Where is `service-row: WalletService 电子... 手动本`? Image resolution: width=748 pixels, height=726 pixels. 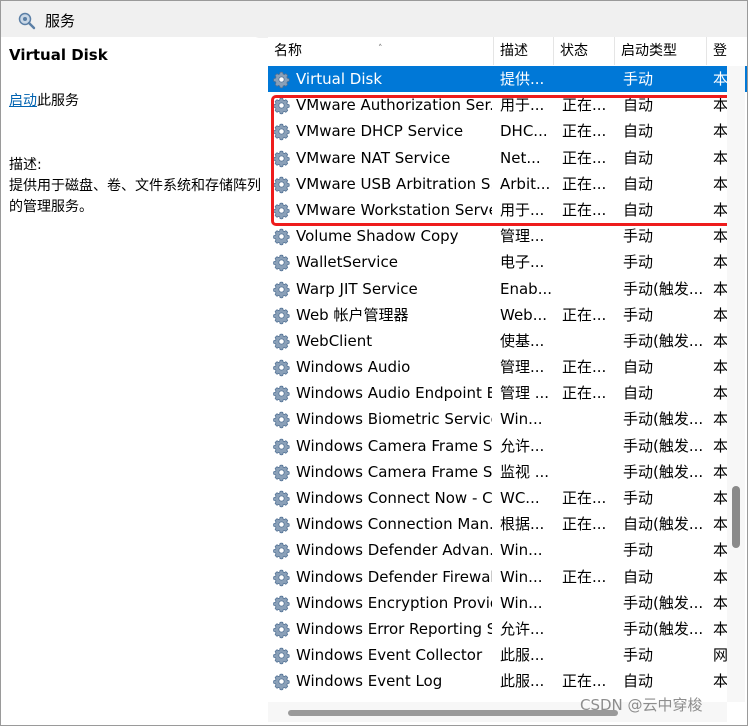
service-row: WalletService 电子... 手动本 is located at coordinates (507, 262).